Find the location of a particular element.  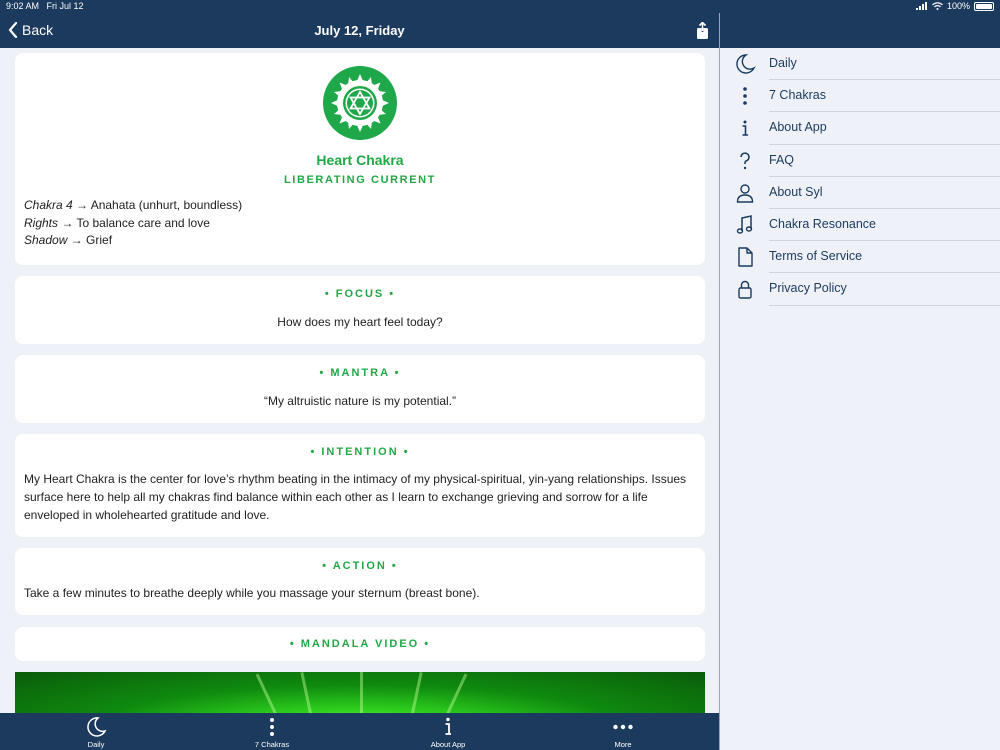

battery-level is located at coordinates (984, 6).